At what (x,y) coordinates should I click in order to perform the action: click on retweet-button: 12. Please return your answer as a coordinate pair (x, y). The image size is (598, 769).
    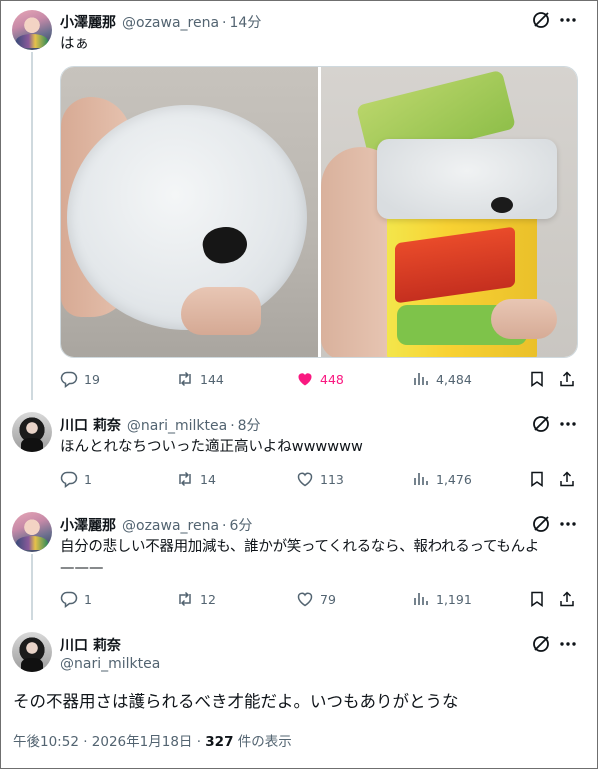
    Looking at the image, I should click on (196, 599).